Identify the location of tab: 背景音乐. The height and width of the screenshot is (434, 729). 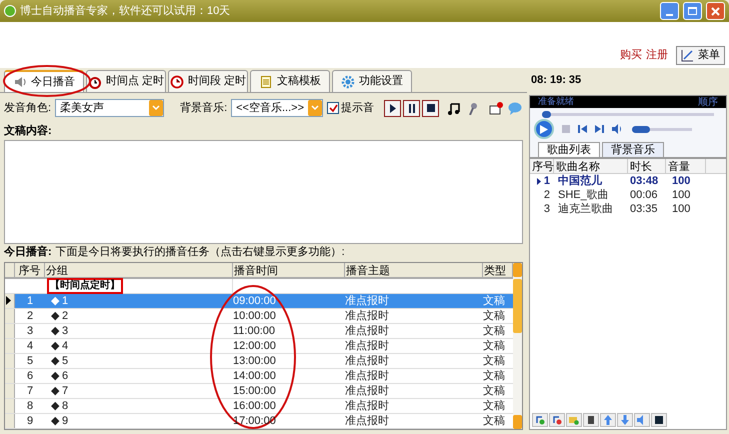
(633, 149).